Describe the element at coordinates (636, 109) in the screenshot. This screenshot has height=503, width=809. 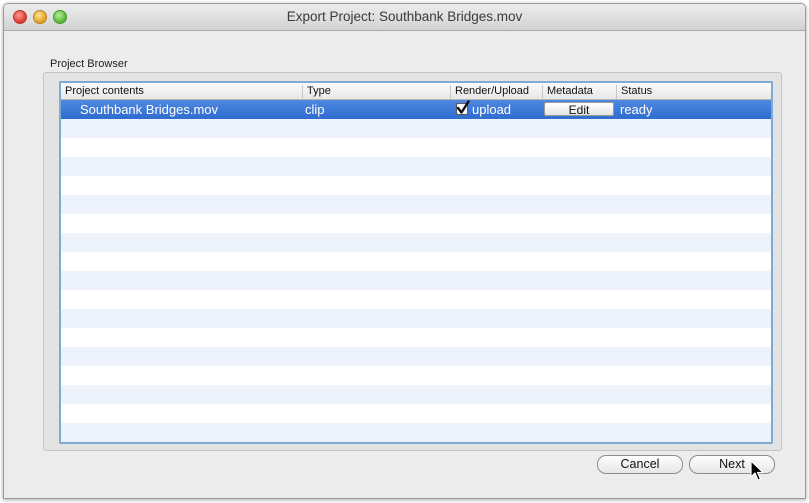
I see `row-status: ready` at that location.